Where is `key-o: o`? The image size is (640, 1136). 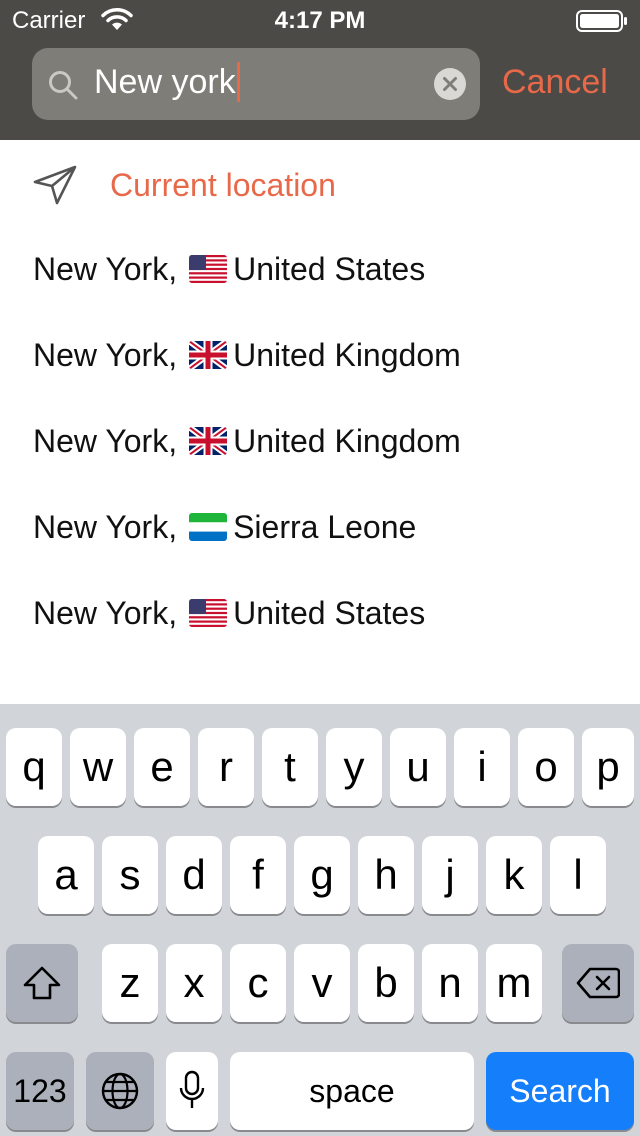 key-o: o is located at coordinates (546, 767).